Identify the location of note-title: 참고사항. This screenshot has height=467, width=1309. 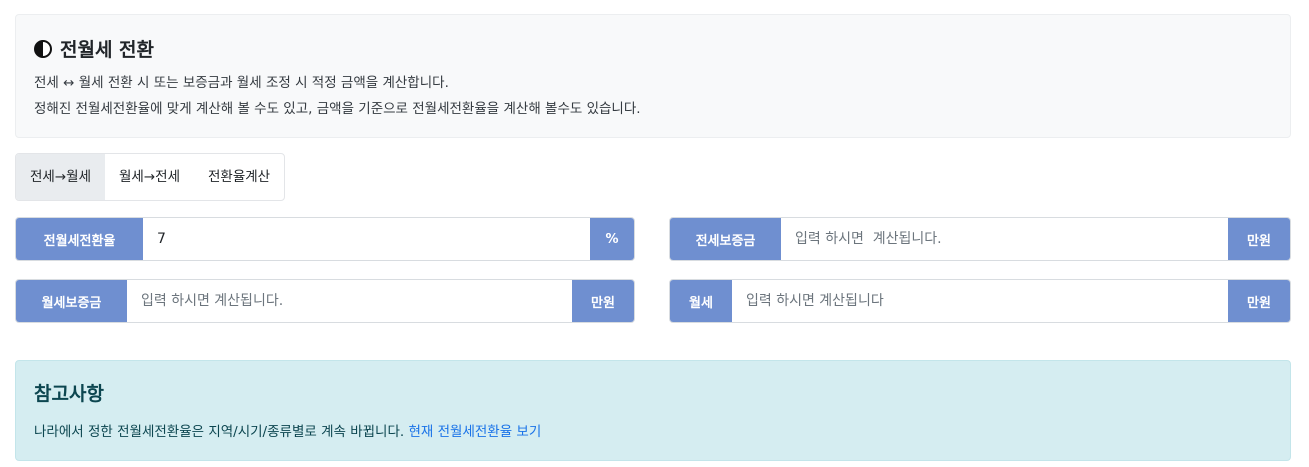
(69, 394).